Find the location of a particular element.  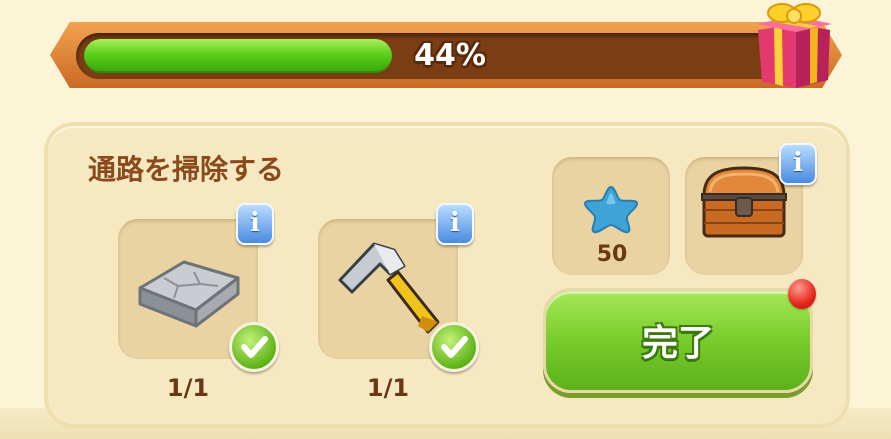

blue-star-icon is located at coordinates (611, 209).